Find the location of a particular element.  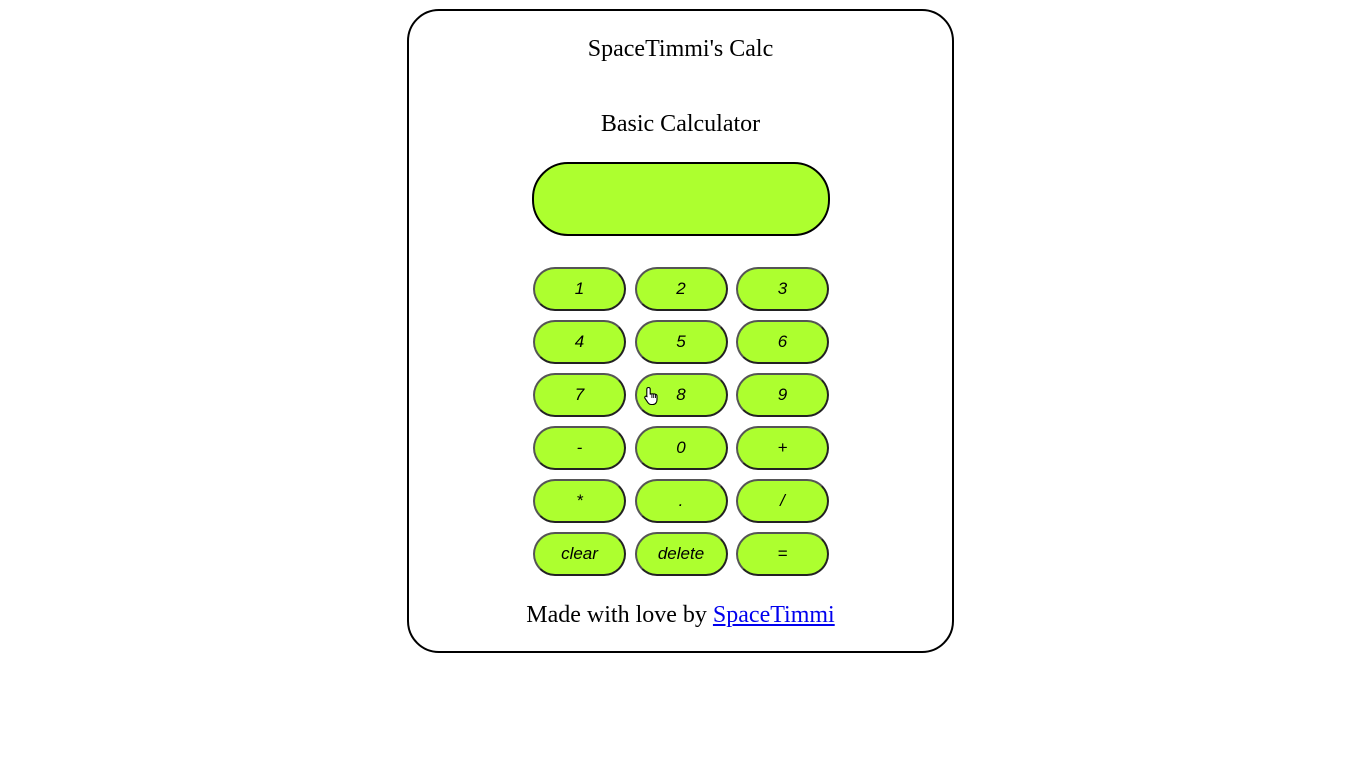

key-2-button: 2 is located at coordinates (681, 289).